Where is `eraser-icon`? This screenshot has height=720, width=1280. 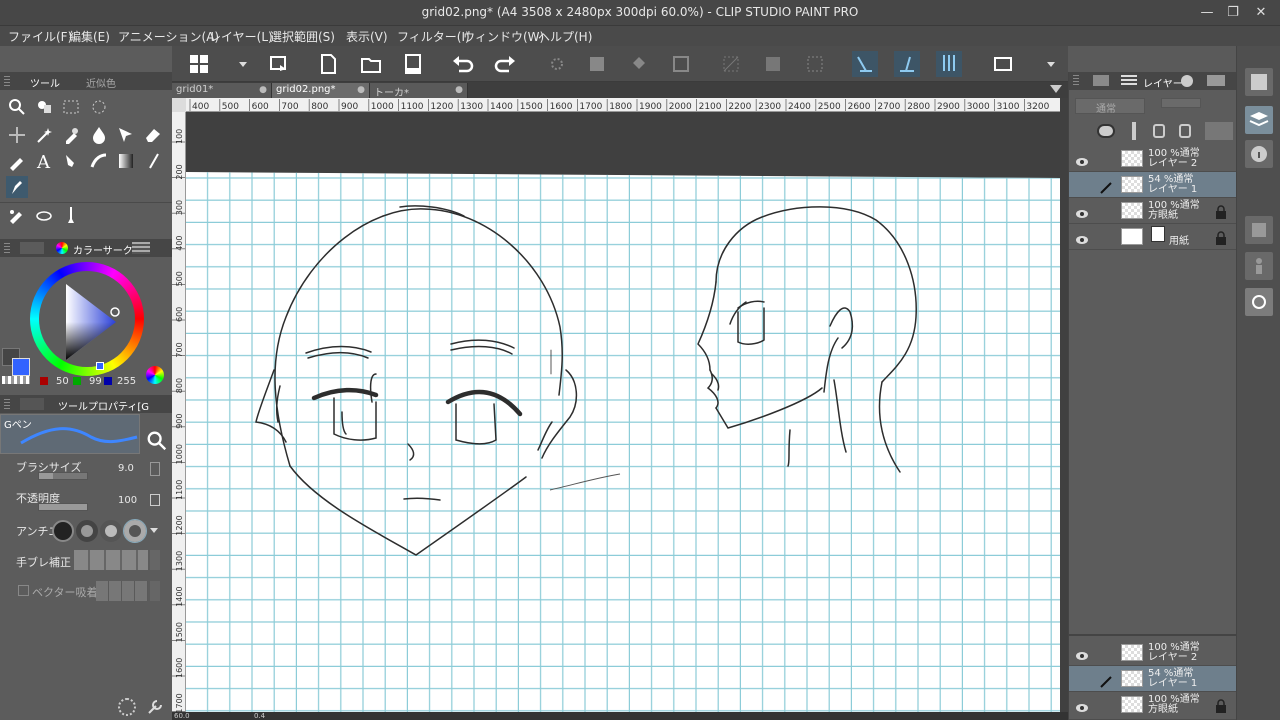 eraser-icon is located at coordinates (153, 135).